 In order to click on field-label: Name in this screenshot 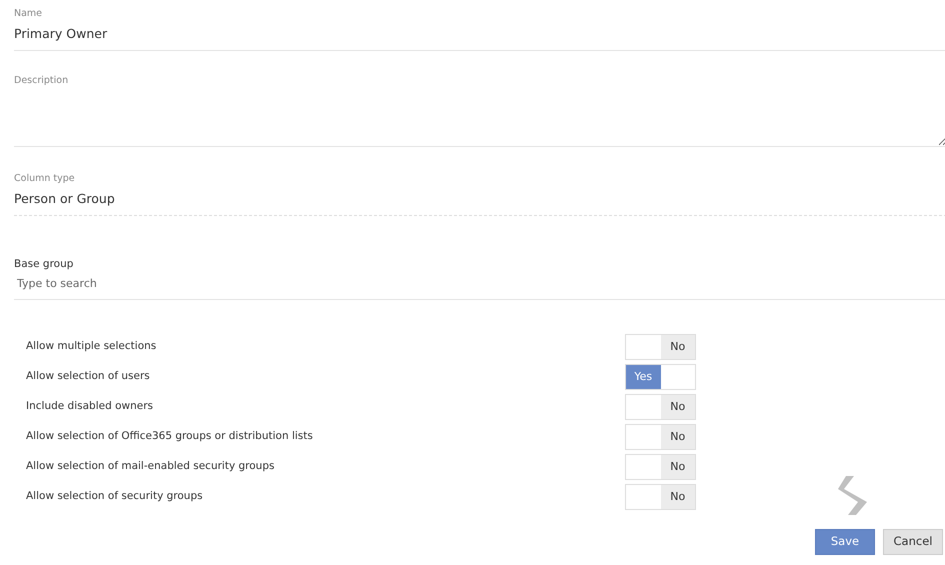, I will do `click(29, 14)`.